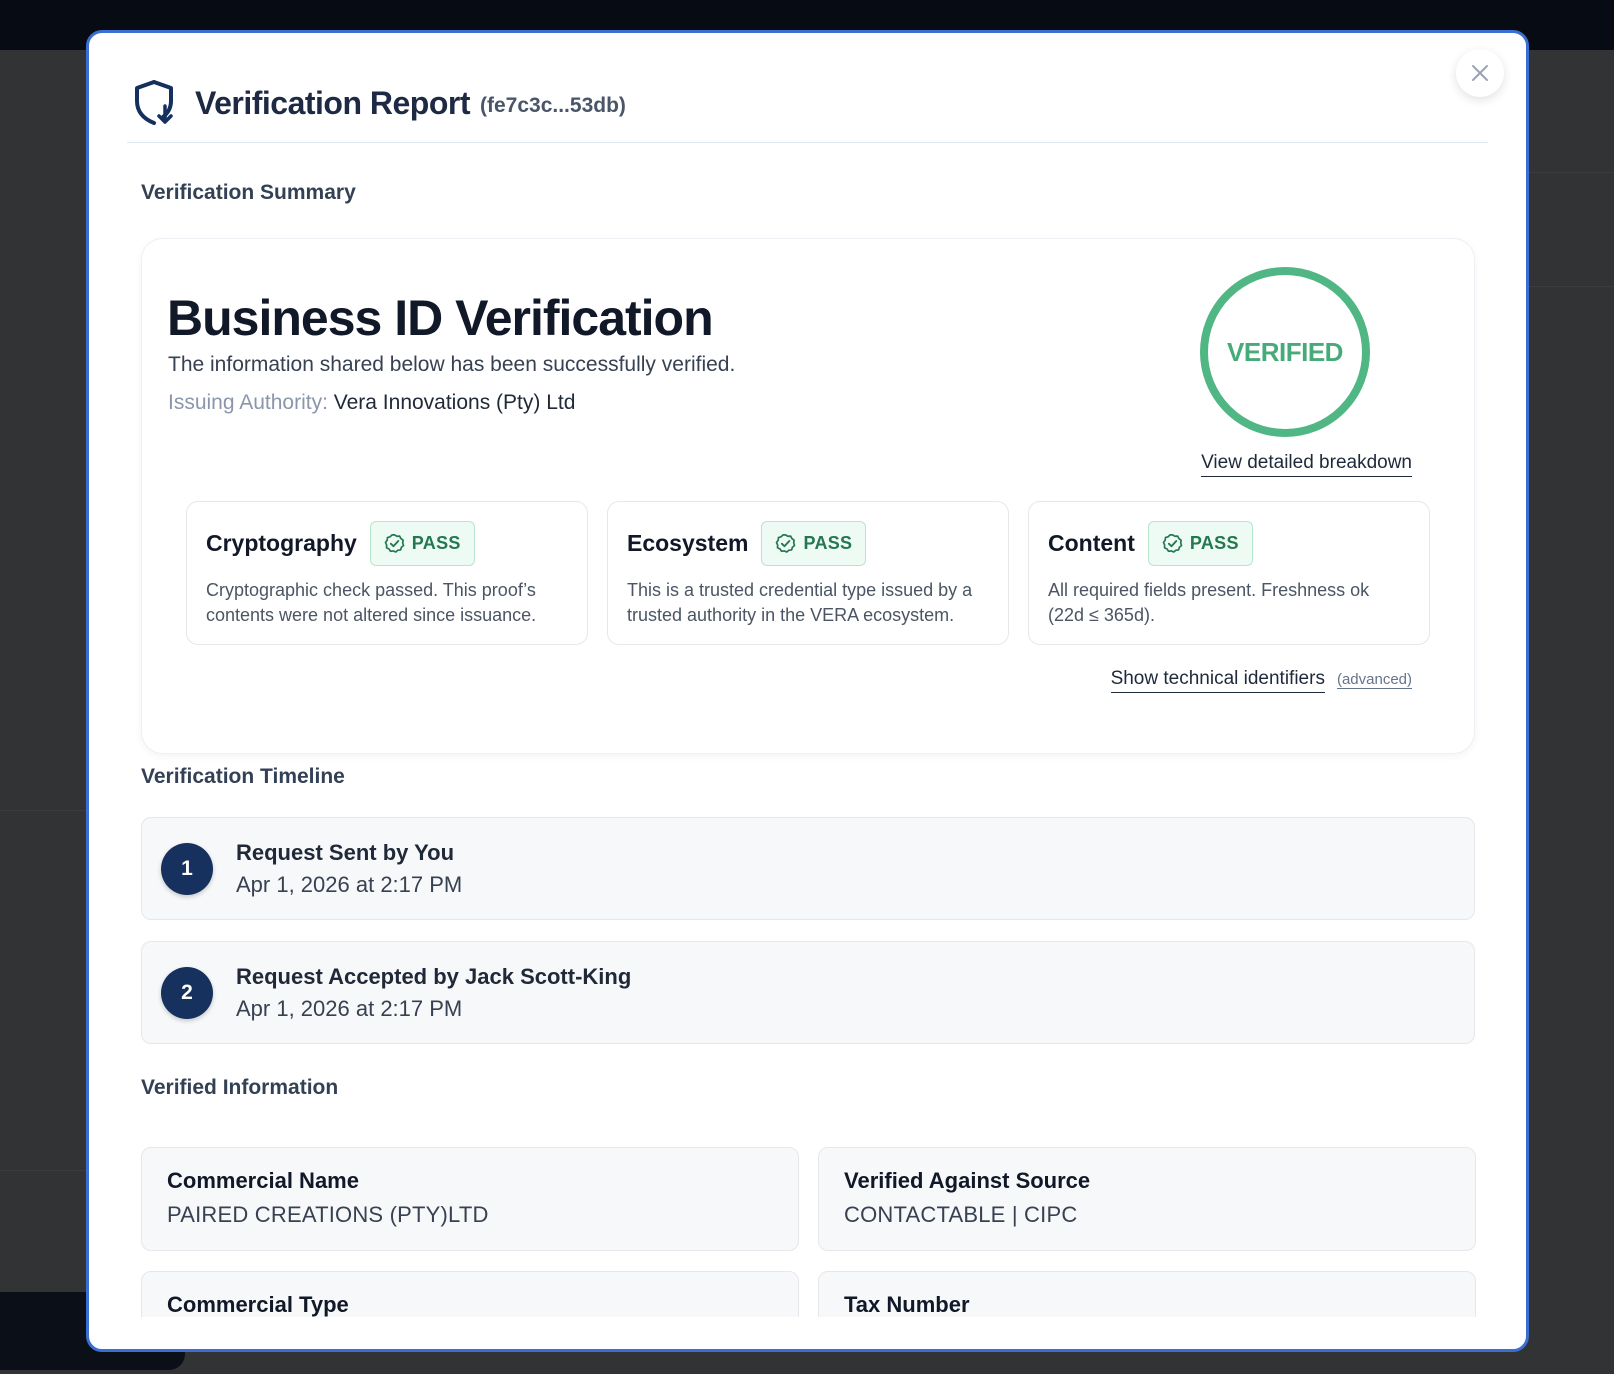  What do you see at coordinates (187, 993) in the screenshot?
I see `step-number: 2` at bounding box center [187, 993].